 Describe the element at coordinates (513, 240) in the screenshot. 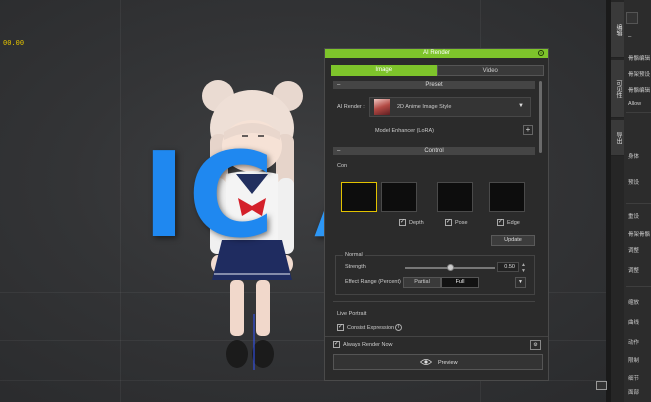

I see `update-button: Update` at that location.